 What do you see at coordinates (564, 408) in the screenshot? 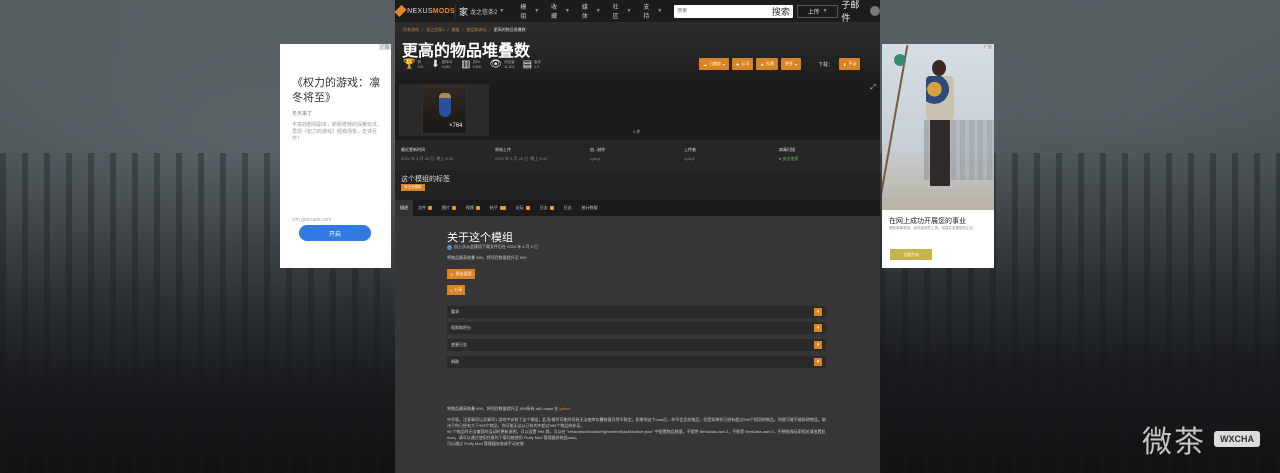
I see `github-link: github` at bounding box center [564, 408].